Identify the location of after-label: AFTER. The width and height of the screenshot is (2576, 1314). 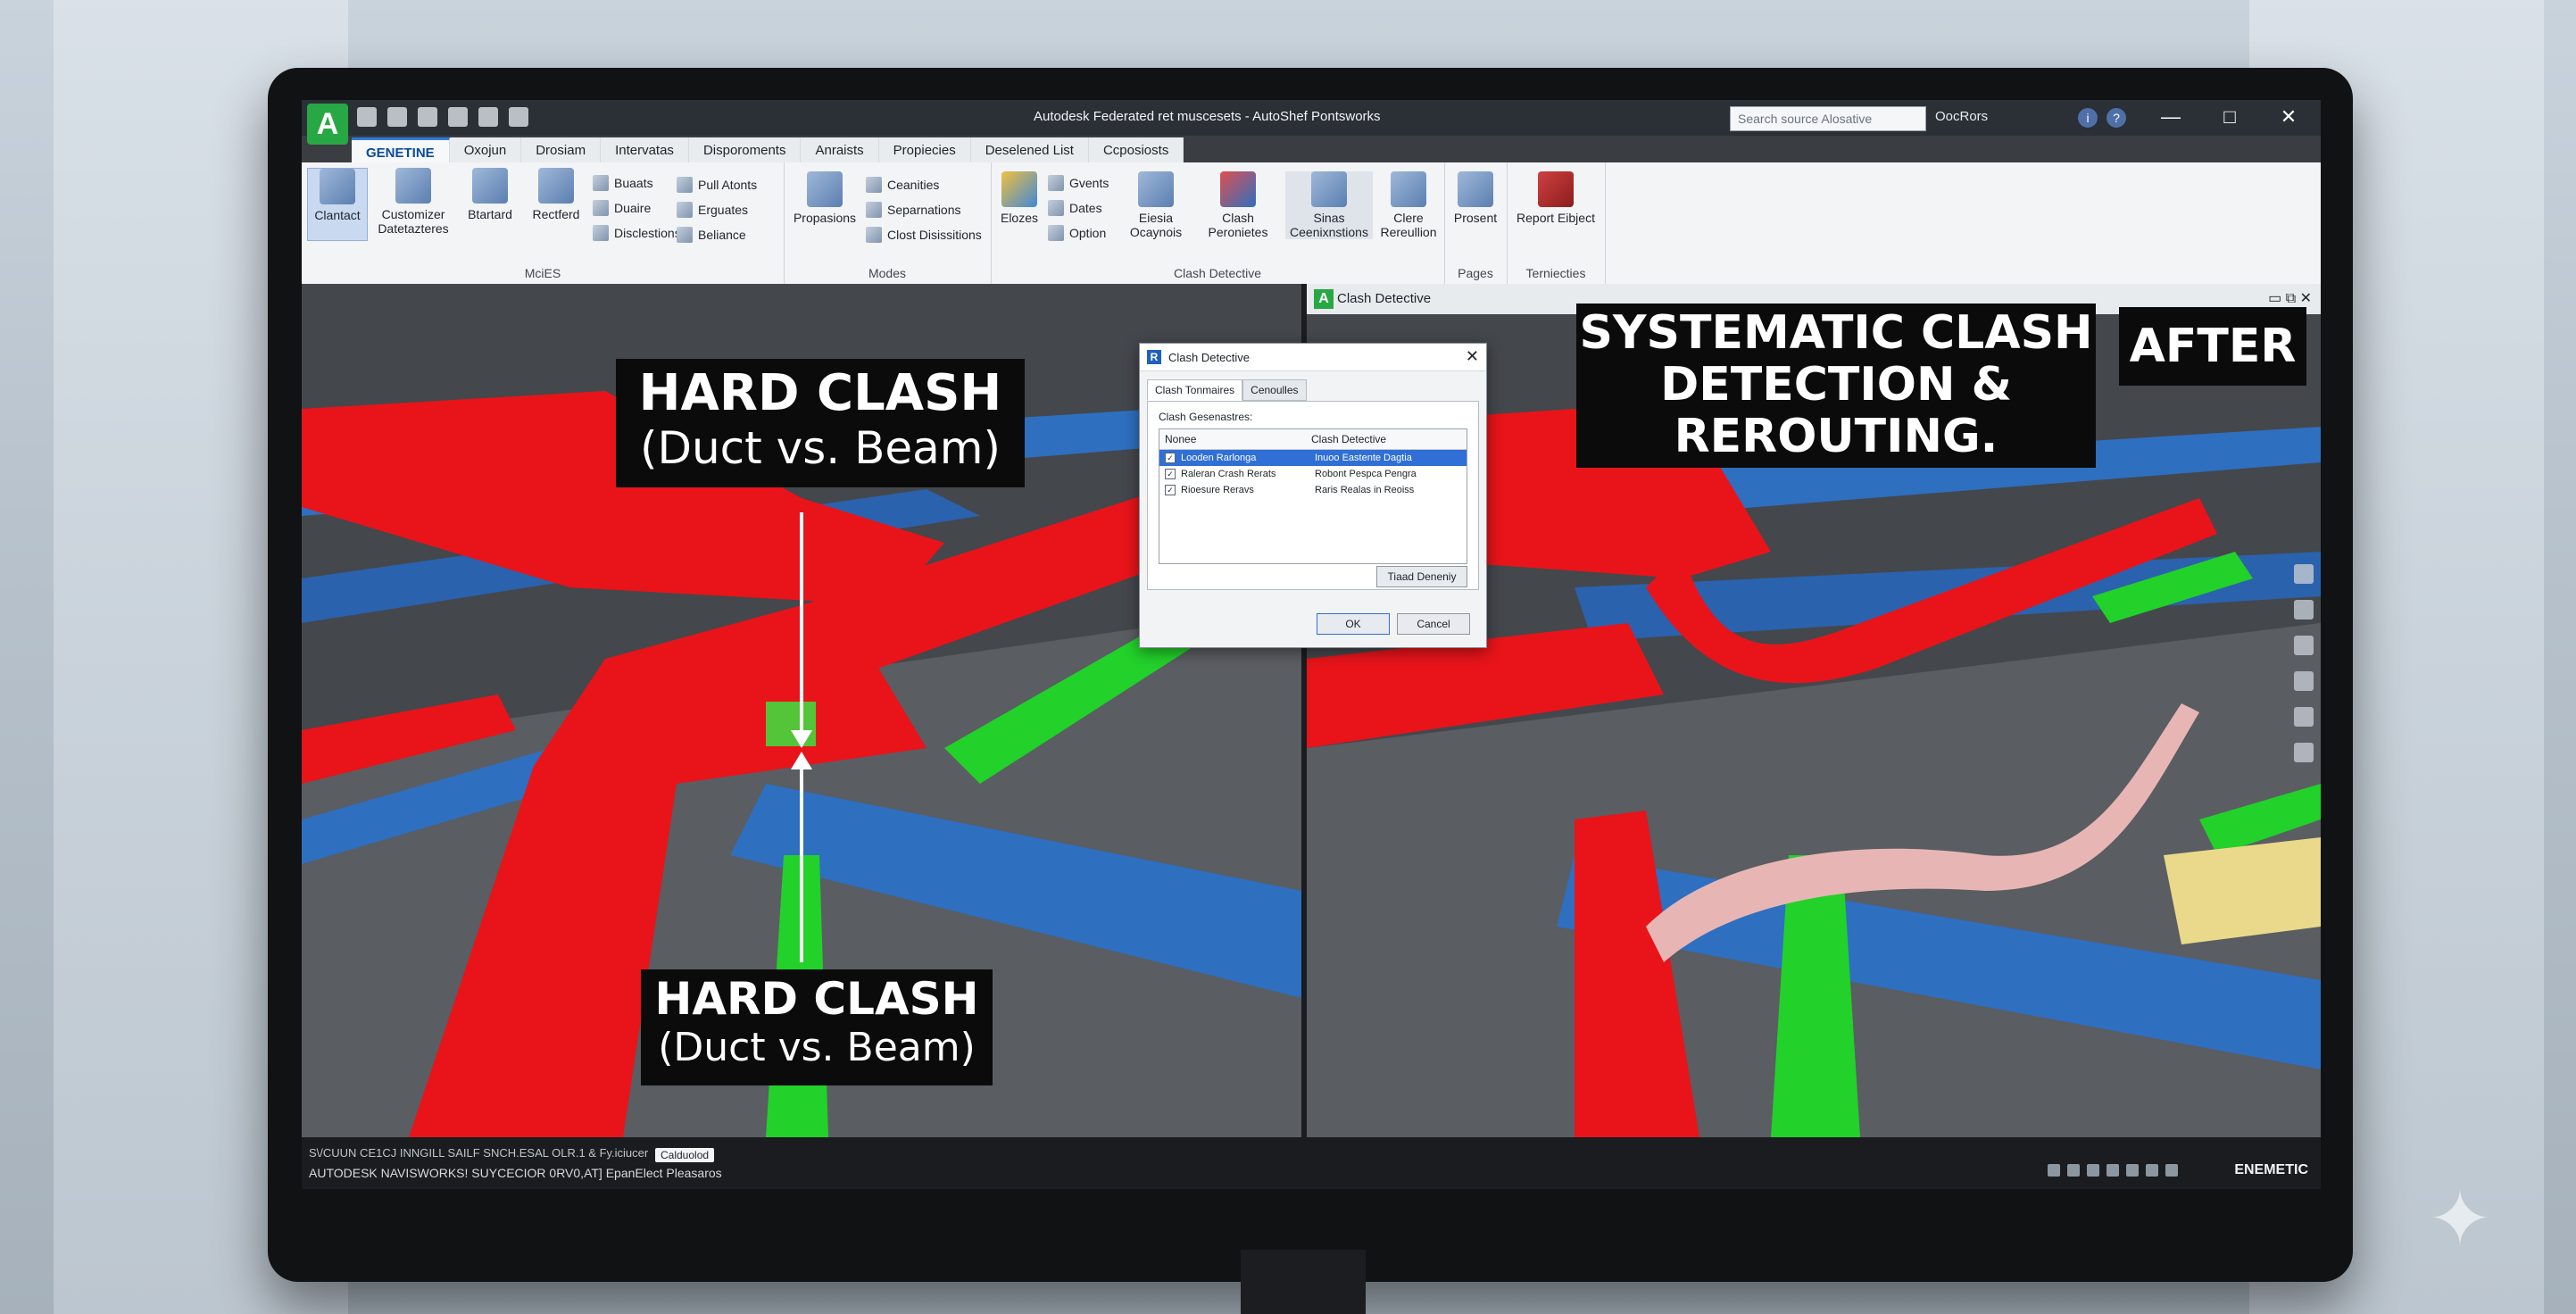
(2213, 346).